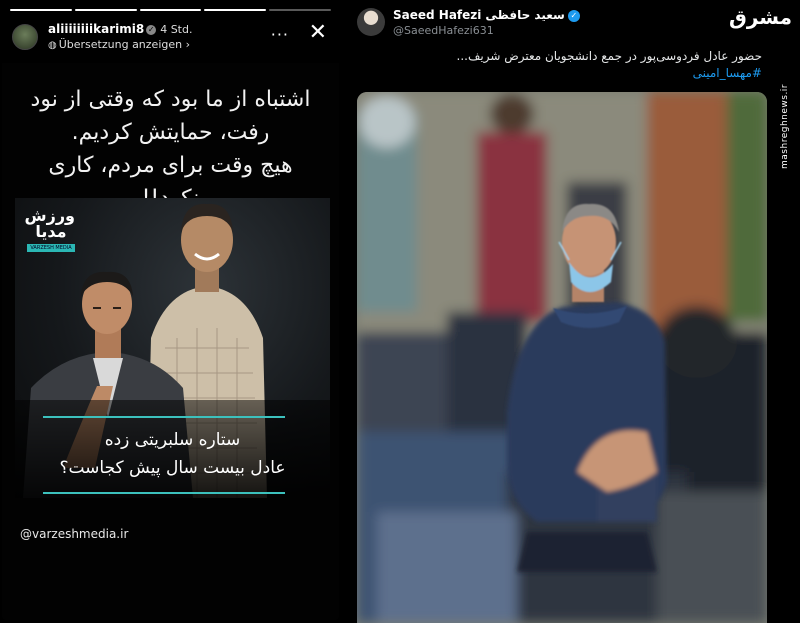  What do you see at coordinates (188, 44) in the screenshot?
I see `chevron-right-icon: ›` at bounding box center [188, 44].